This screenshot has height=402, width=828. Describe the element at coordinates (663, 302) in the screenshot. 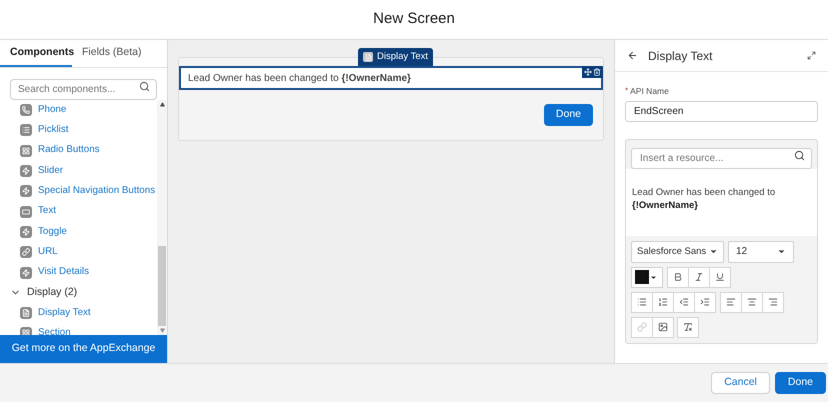

I see `numbered-list-icon` at that location.